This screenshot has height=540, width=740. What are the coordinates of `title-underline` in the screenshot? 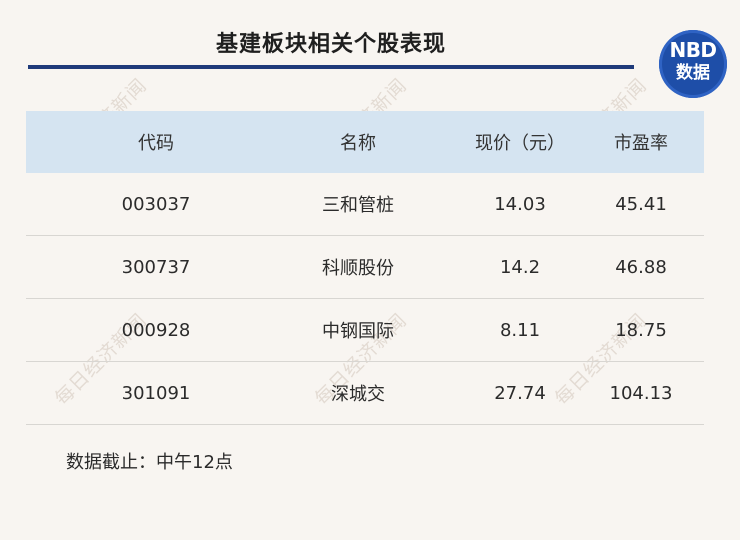 It's located at (331, 67).